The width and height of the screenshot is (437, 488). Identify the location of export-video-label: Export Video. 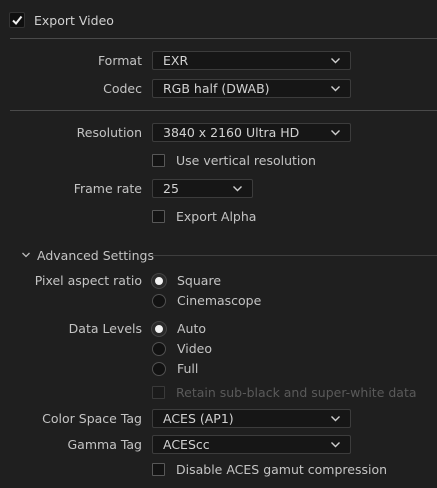
(74, 20).